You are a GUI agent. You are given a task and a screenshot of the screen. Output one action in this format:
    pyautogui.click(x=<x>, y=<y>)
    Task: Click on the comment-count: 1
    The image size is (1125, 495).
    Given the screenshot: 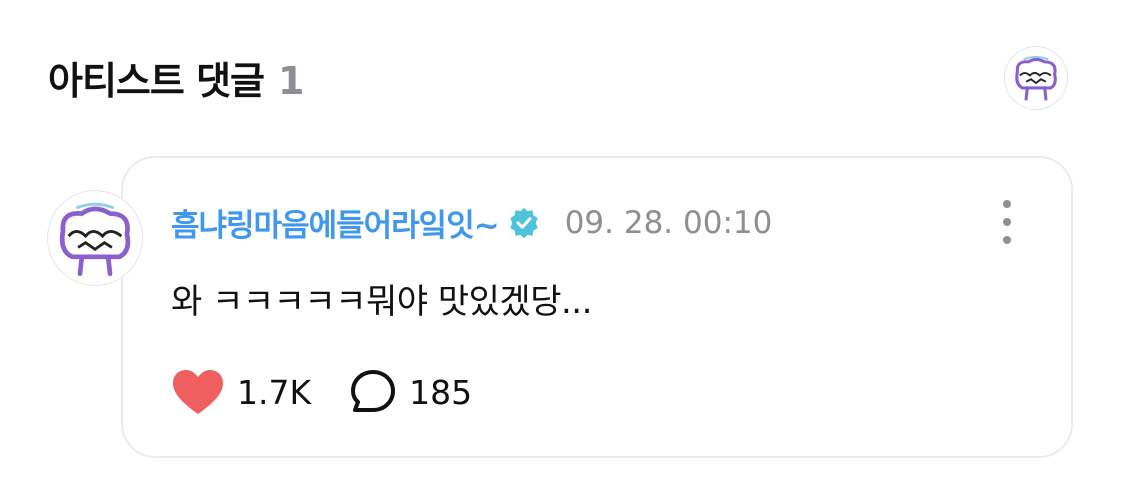 What is the action you would take?
    pyautogui.click(x=291, y=81)
    